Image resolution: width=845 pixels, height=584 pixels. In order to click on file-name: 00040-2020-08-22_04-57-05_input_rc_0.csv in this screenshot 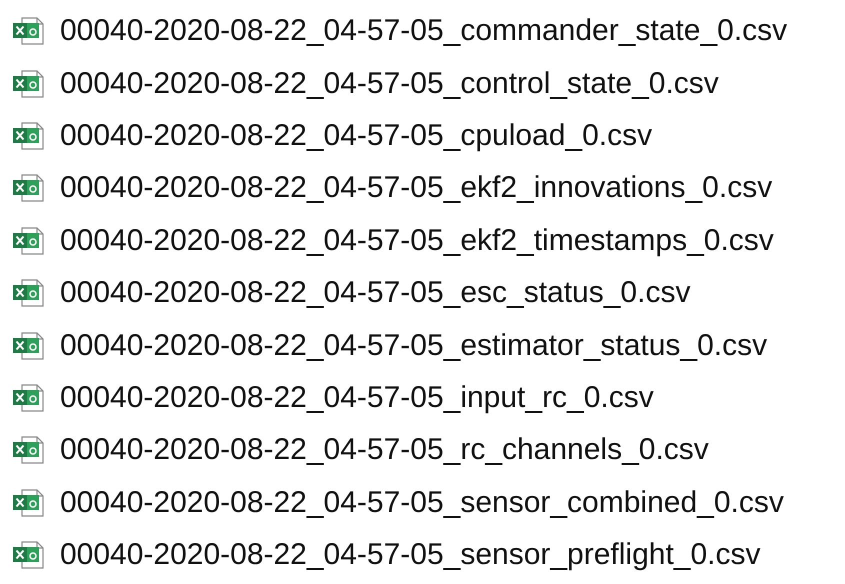, I will do `click(357, 398)`.